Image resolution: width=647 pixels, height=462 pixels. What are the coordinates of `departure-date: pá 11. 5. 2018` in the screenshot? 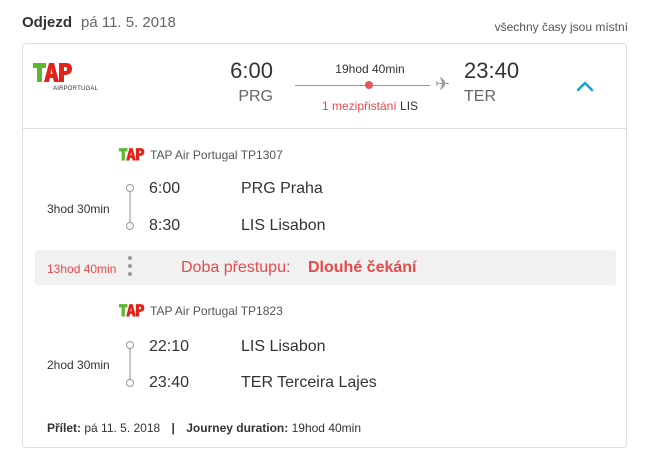 It's located at (128, 22).